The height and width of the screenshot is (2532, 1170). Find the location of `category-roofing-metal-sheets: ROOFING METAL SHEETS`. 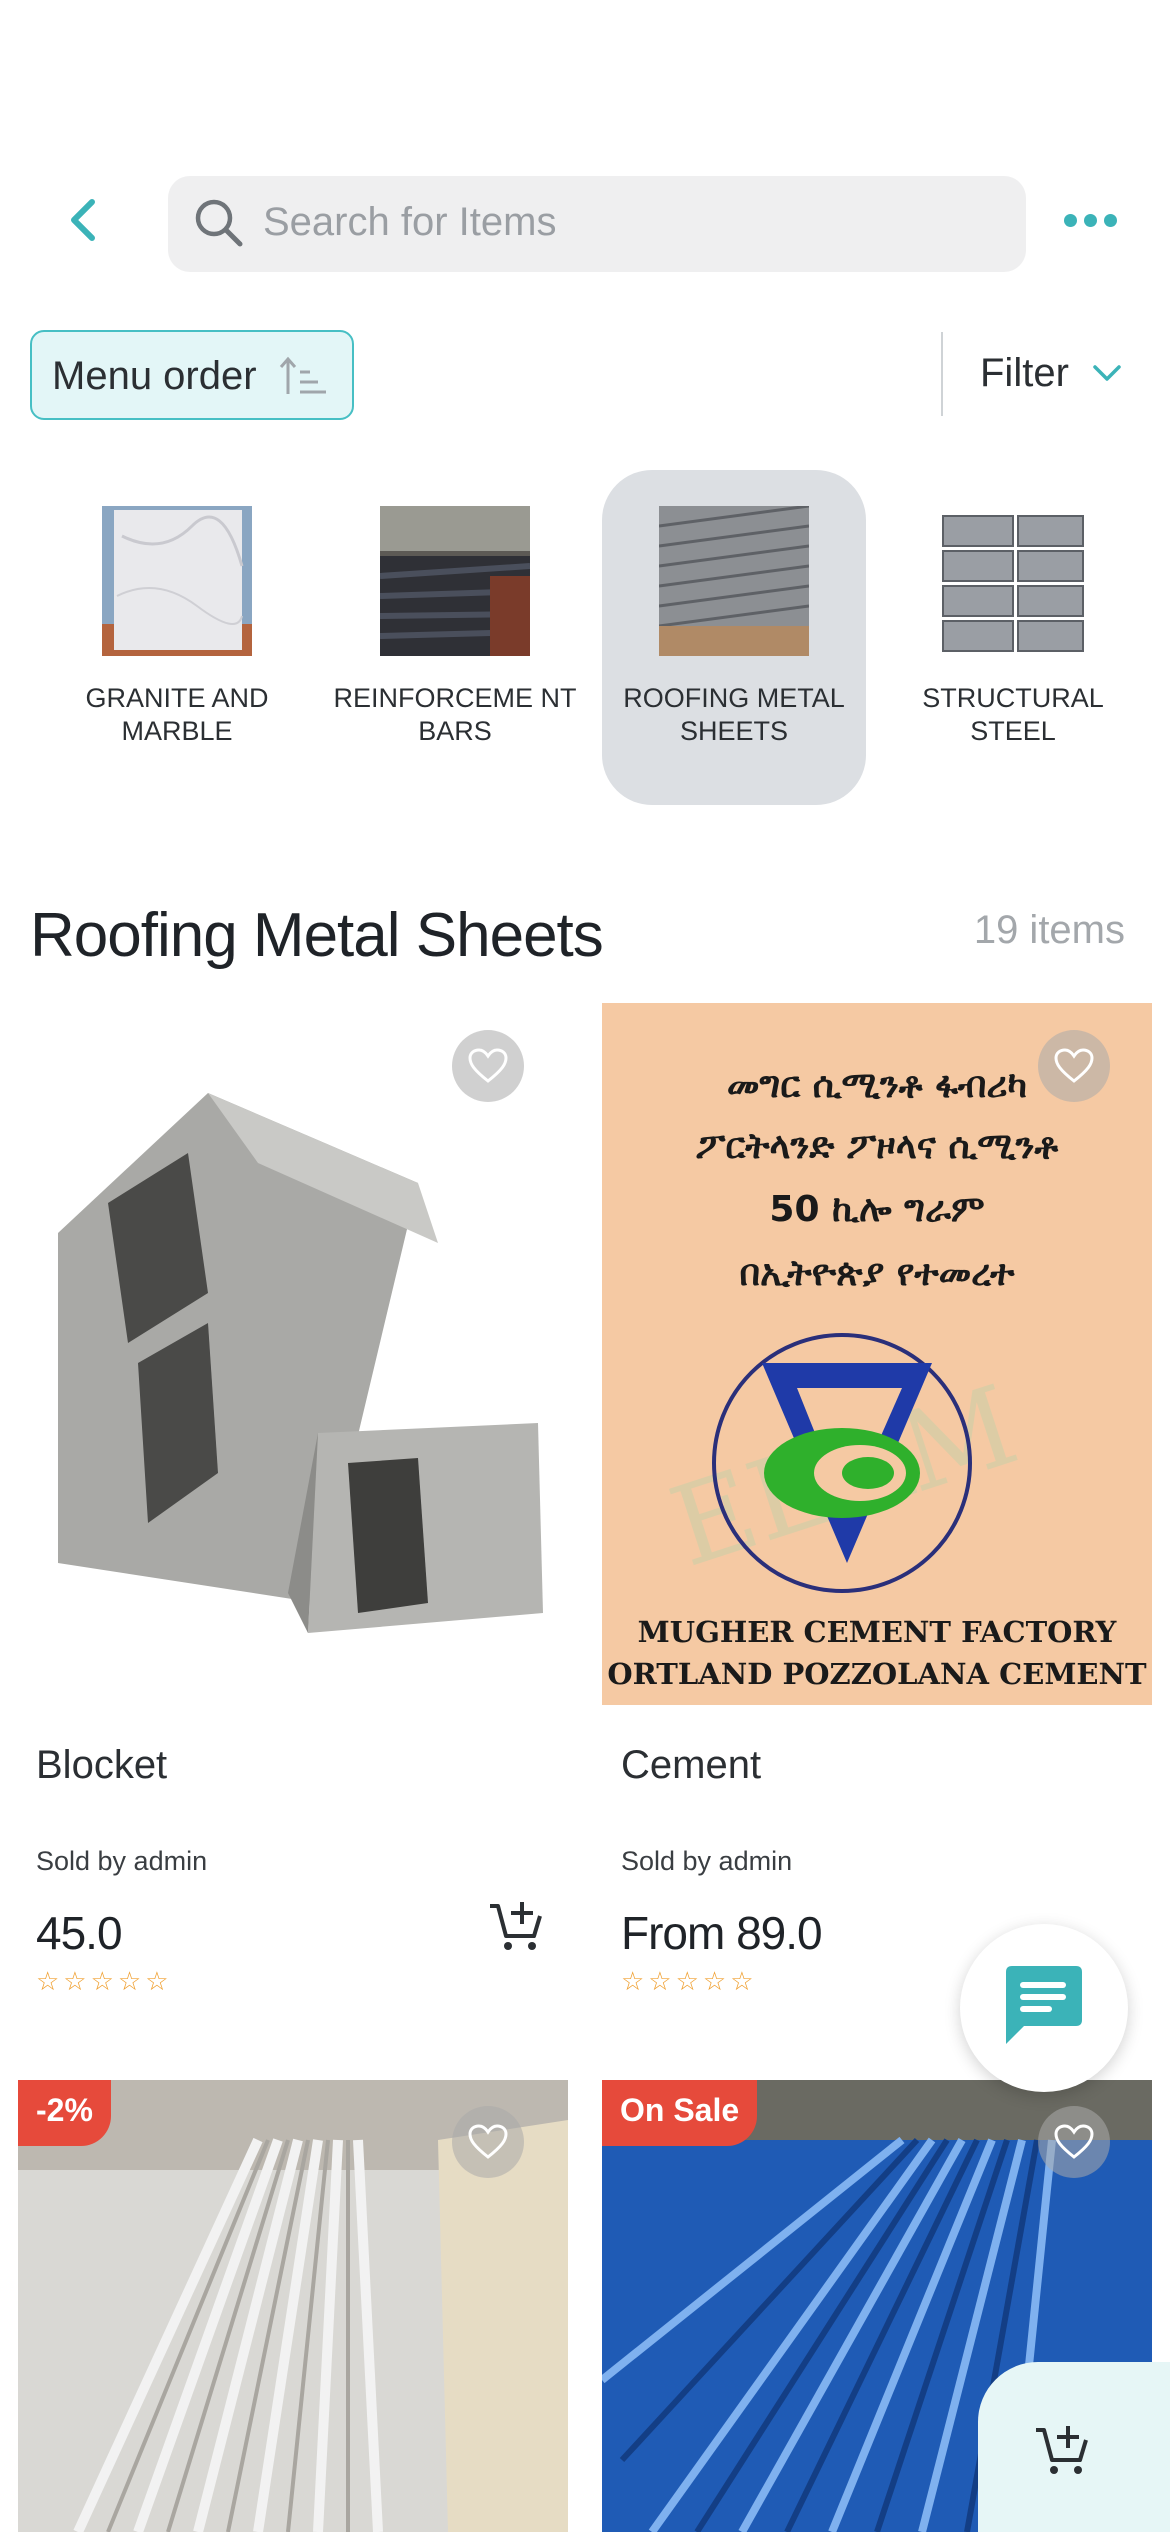

category-roofing-metal-sheets: ROOFING METAL SHEETS is located at coordinates (734, 637).